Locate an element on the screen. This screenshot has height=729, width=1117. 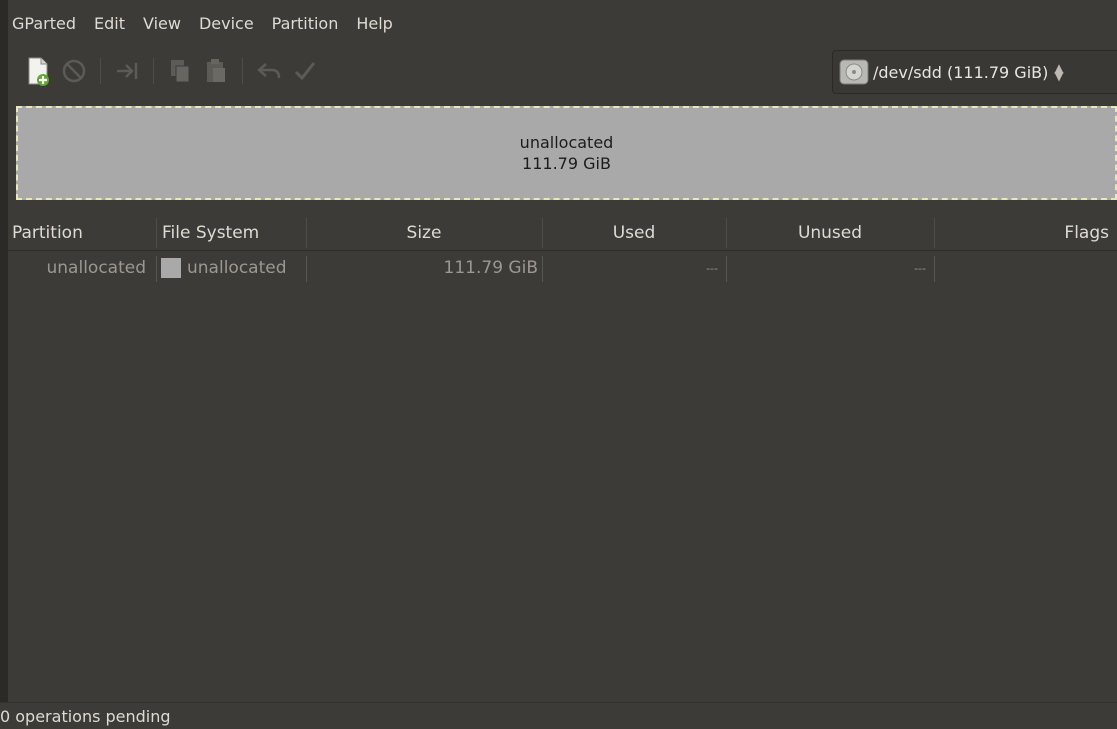
undo-icon is located at coordinates (269, 71).